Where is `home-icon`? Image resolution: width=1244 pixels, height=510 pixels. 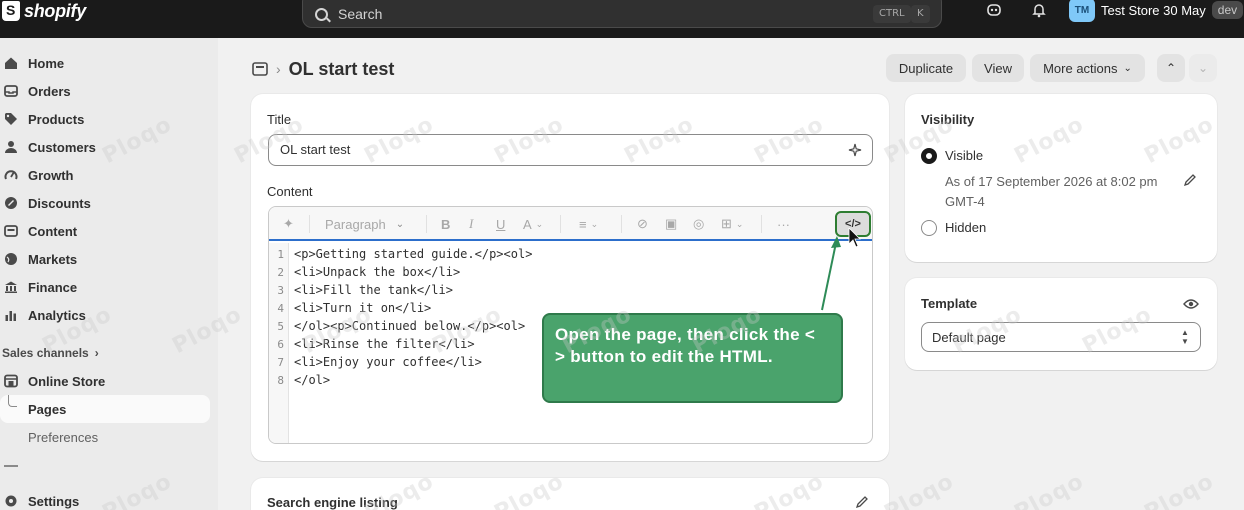
home-icon is located at coordinates (11, 63).